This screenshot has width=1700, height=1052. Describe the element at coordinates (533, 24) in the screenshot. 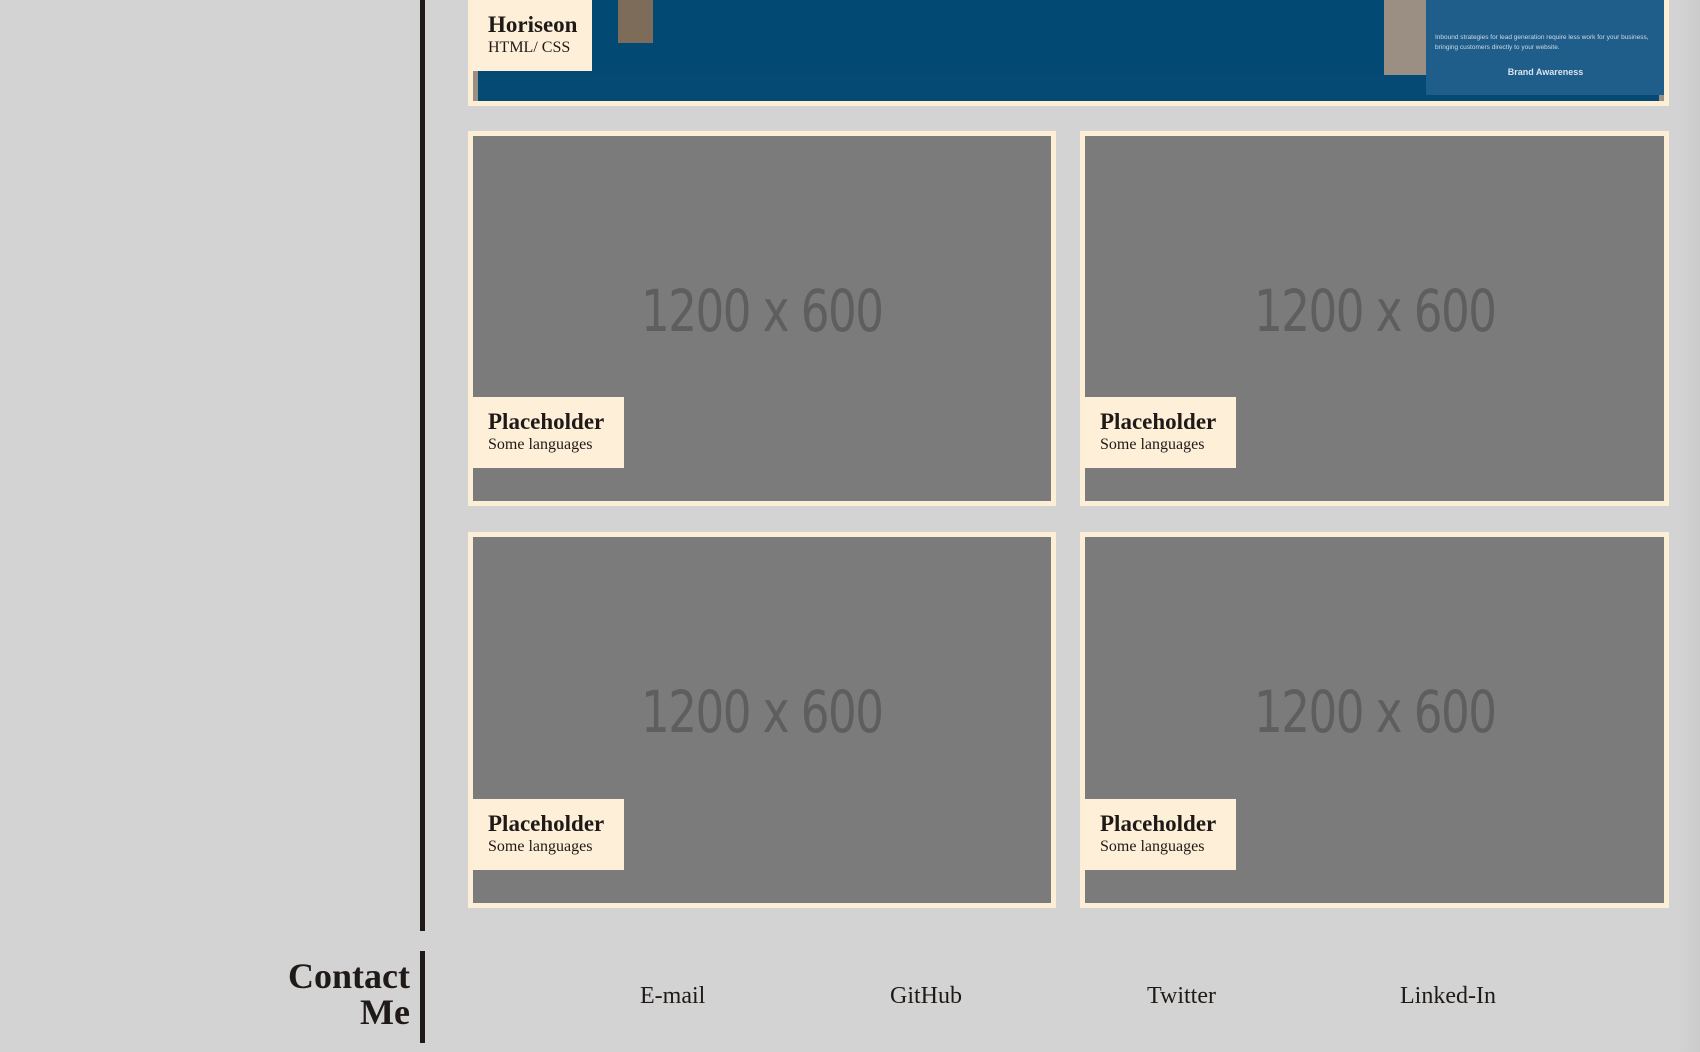

I see `project-title: Horiseon` at that location.